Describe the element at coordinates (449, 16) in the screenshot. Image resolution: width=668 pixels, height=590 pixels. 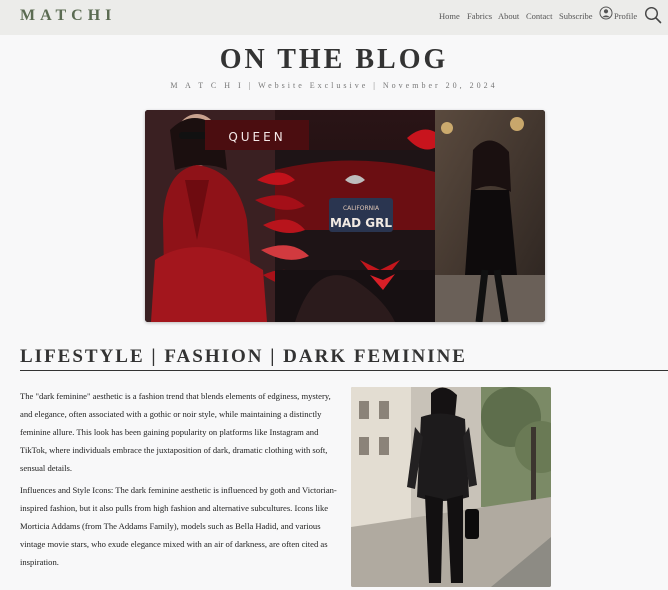
I see `nav-home: Home` at that location.